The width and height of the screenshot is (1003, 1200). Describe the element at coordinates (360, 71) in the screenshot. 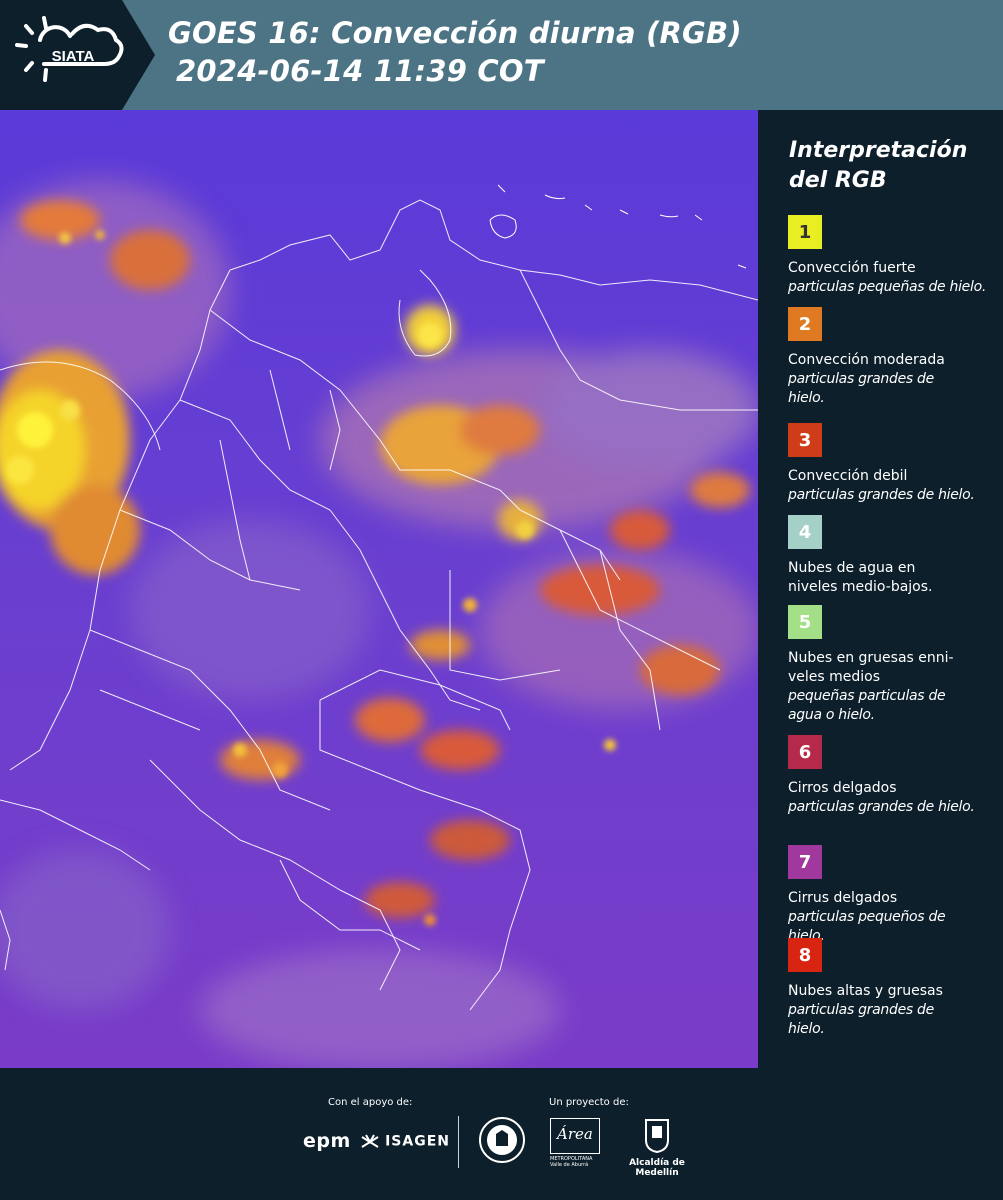

I see `title-line-2: 2024-06-14 11:39 COT` at that location.